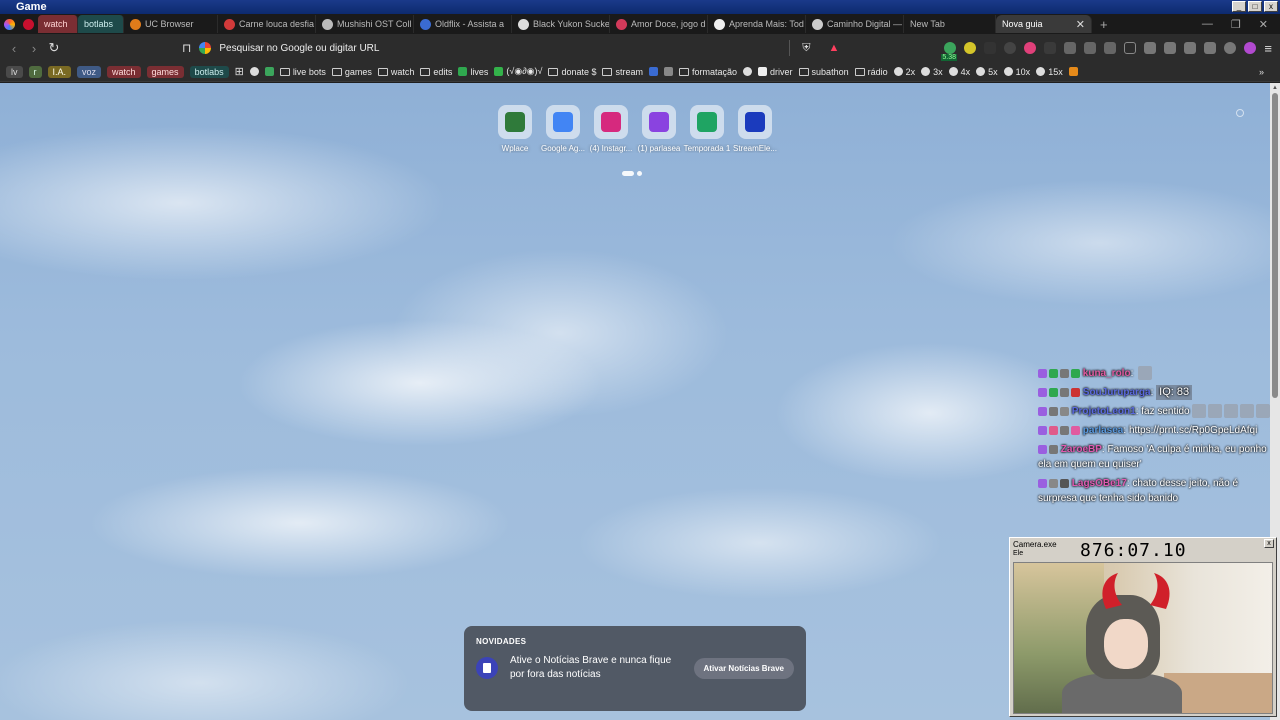  I want to click on extension-icon-h, so click(1010, 48).